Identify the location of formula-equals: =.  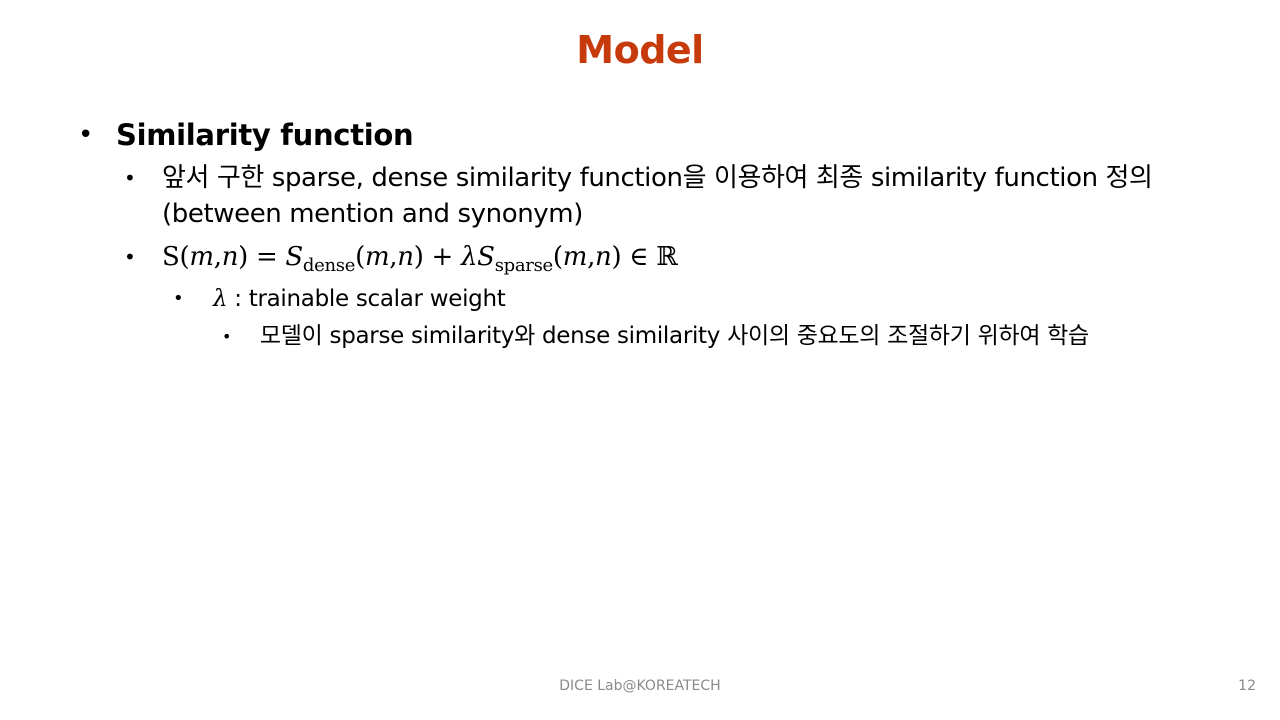
(266, 257).